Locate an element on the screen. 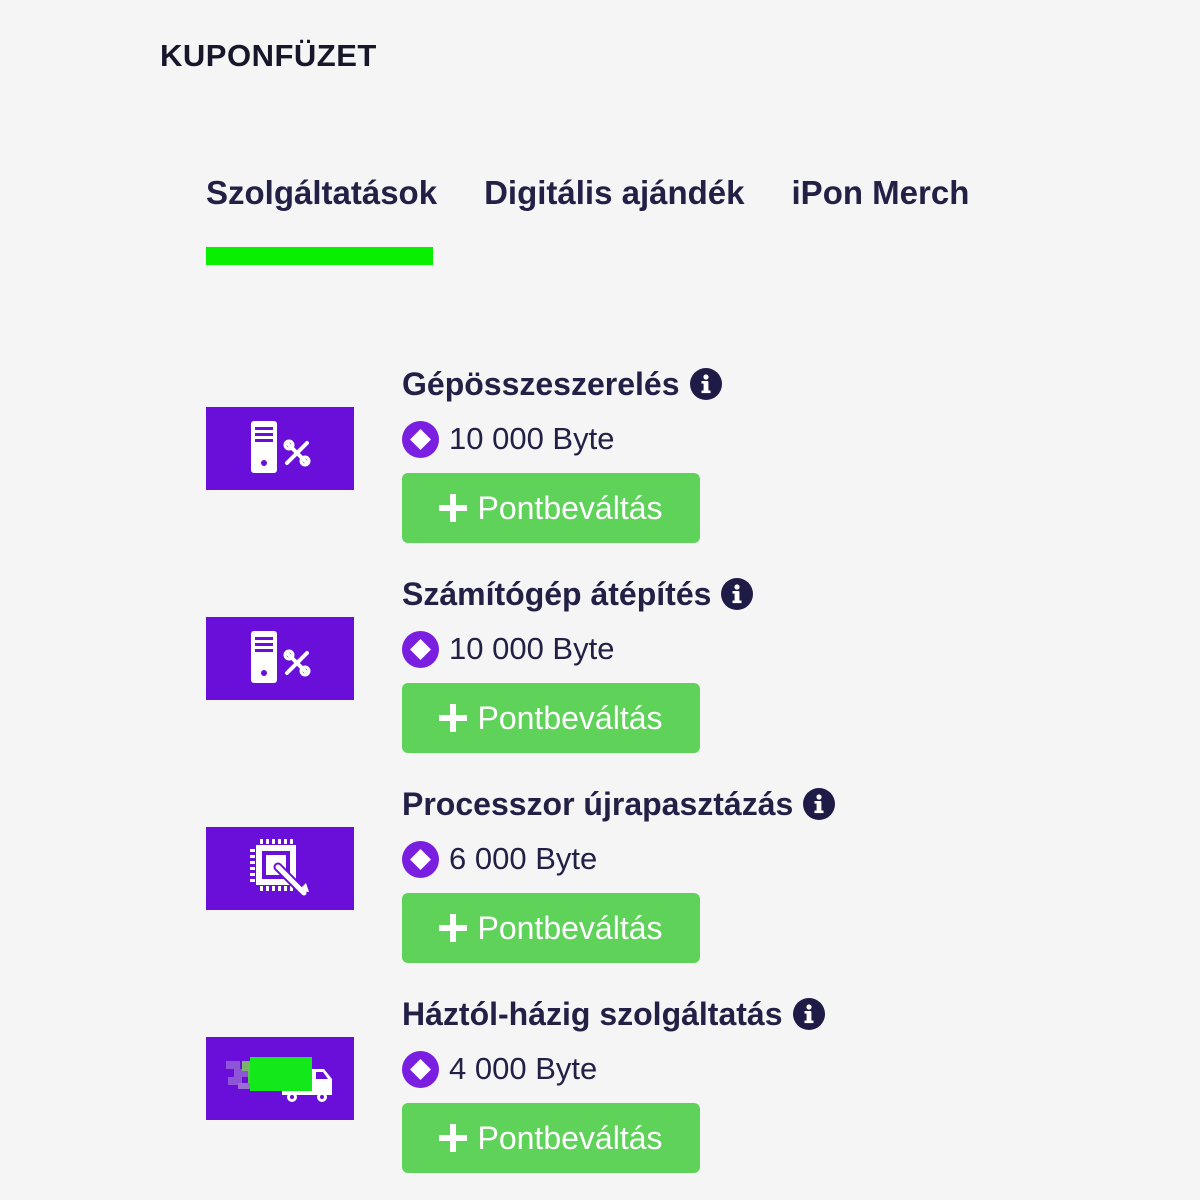 This screenshot has width=1200, height=1200. service-price: 4 000 Byte is located at coordinates (523, 1068).